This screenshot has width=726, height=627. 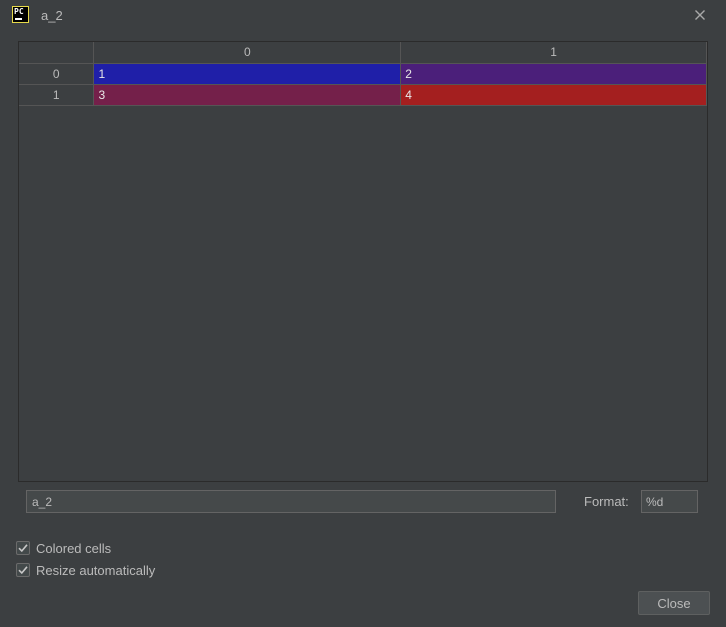 I want to click on column-header: 0, so click(x=247, y=53).